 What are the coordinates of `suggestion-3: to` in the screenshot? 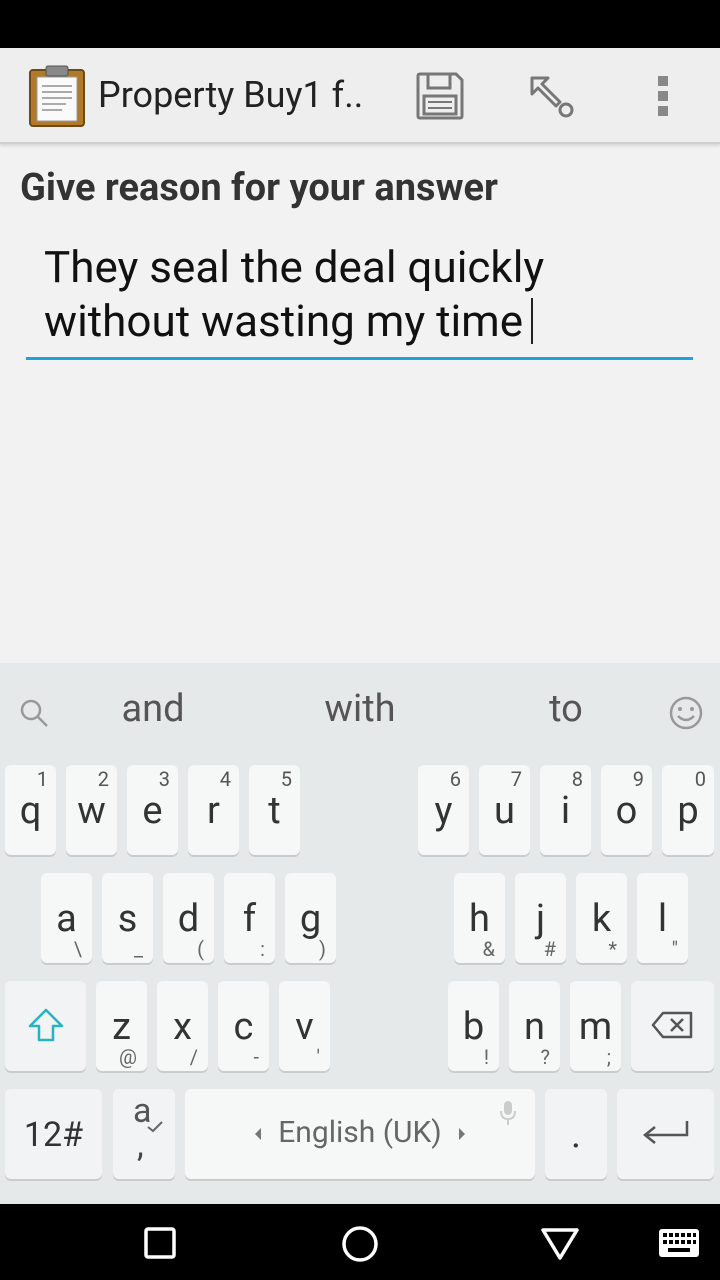 It's located at (566, 709).